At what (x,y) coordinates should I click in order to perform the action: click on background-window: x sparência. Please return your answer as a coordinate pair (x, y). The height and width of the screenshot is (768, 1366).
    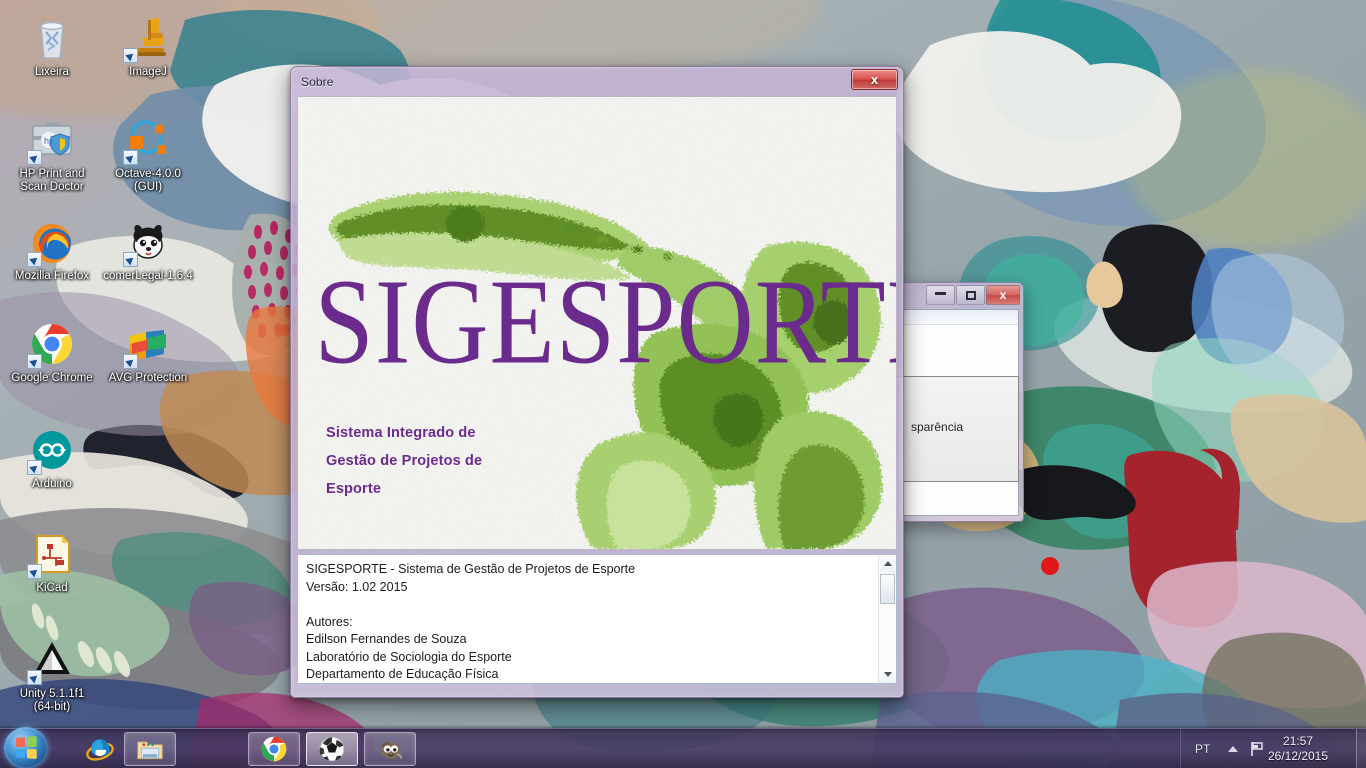
    Looking at the image, I should click on (961, 402).